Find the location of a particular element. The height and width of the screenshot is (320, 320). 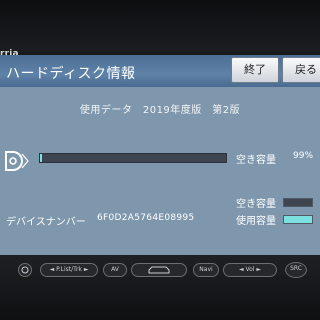

legend-free-swatch is located at coordinates (298, 202).